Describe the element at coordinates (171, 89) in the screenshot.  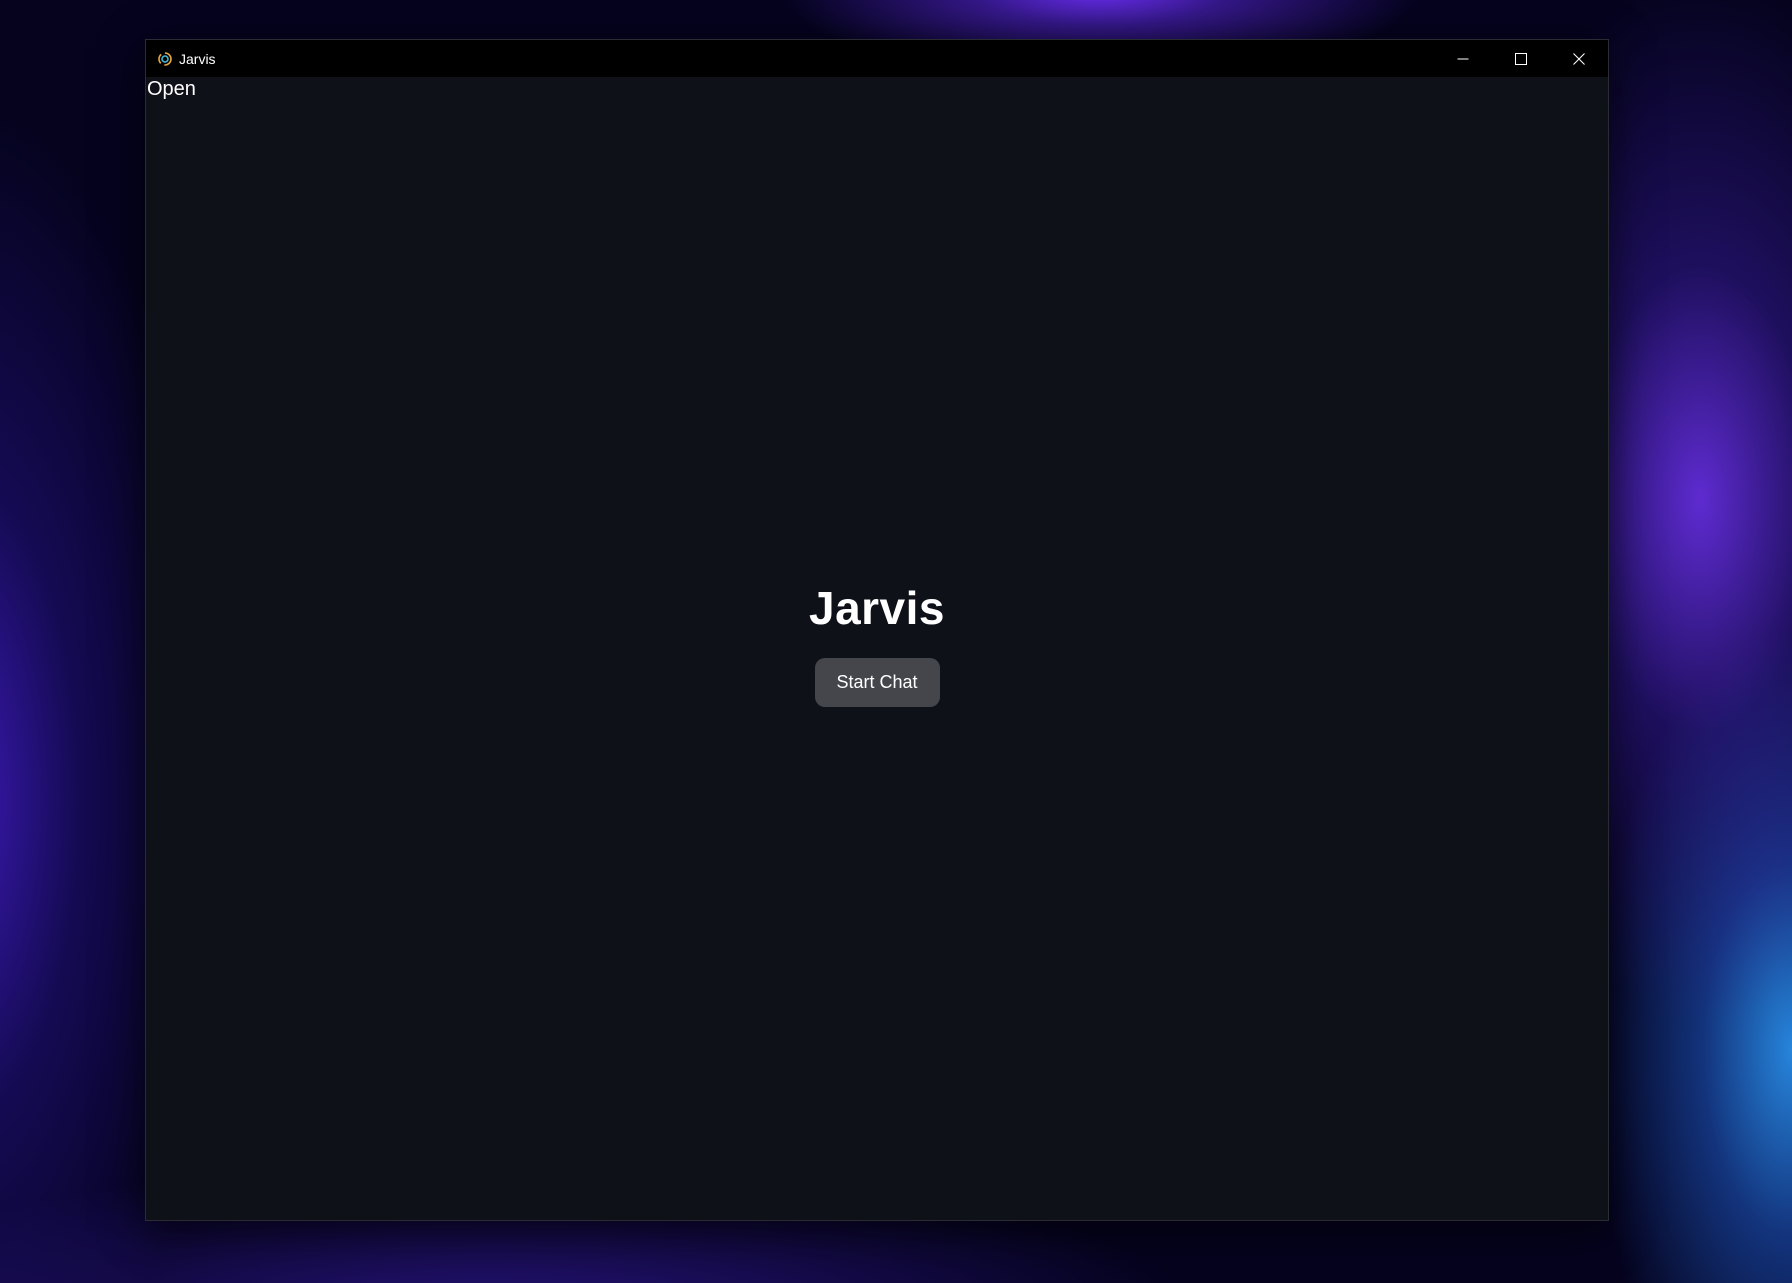
I see `open-menu-item: Open` at that location.